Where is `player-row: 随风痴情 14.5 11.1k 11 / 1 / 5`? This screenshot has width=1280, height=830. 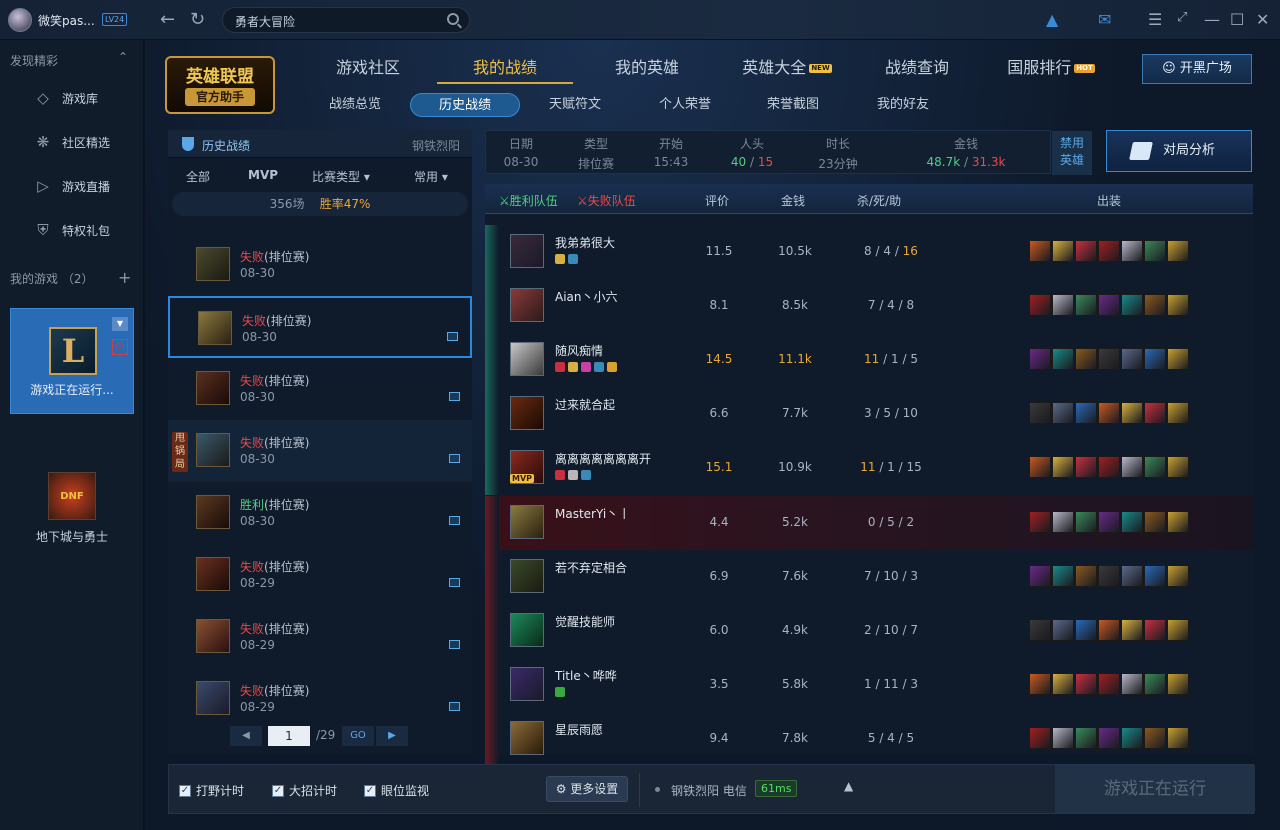
player-row: 随风痴情 14.5 11.1k 11 / 1 / 5 is located at coordinates (869, 360).